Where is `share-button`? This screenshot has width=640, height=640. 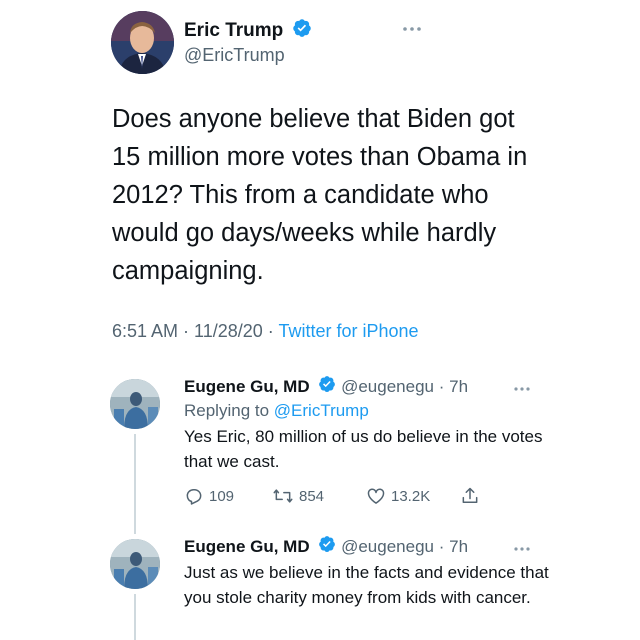
share-button is located at coordinates (472, 496).